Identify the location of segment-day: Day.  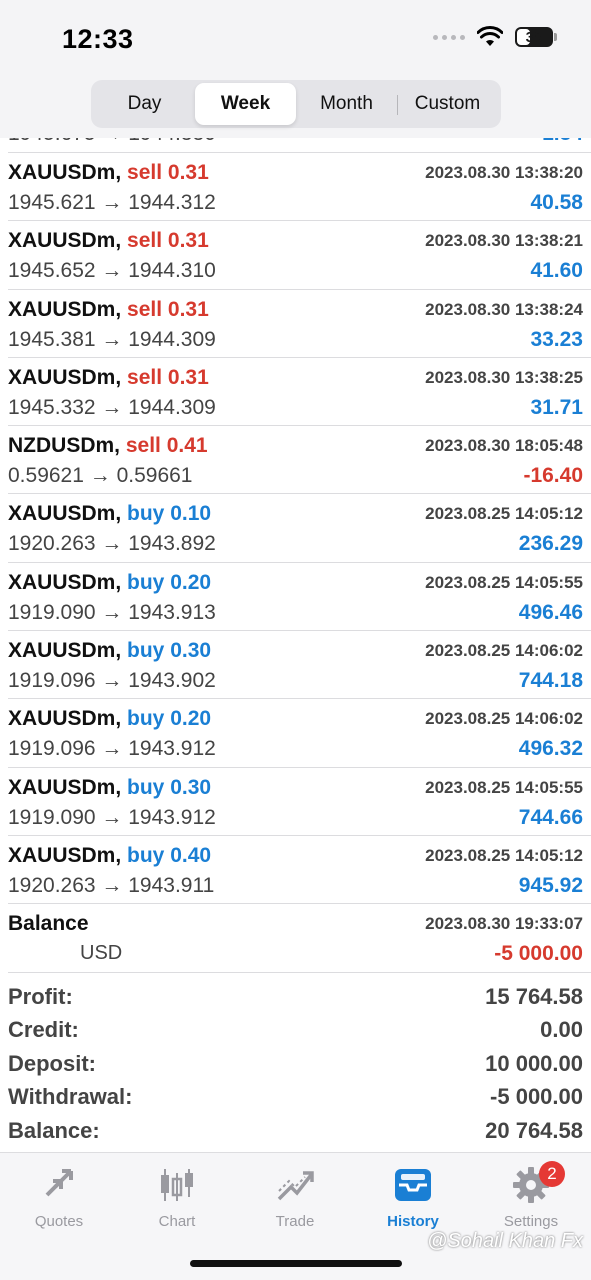
(144, 104).